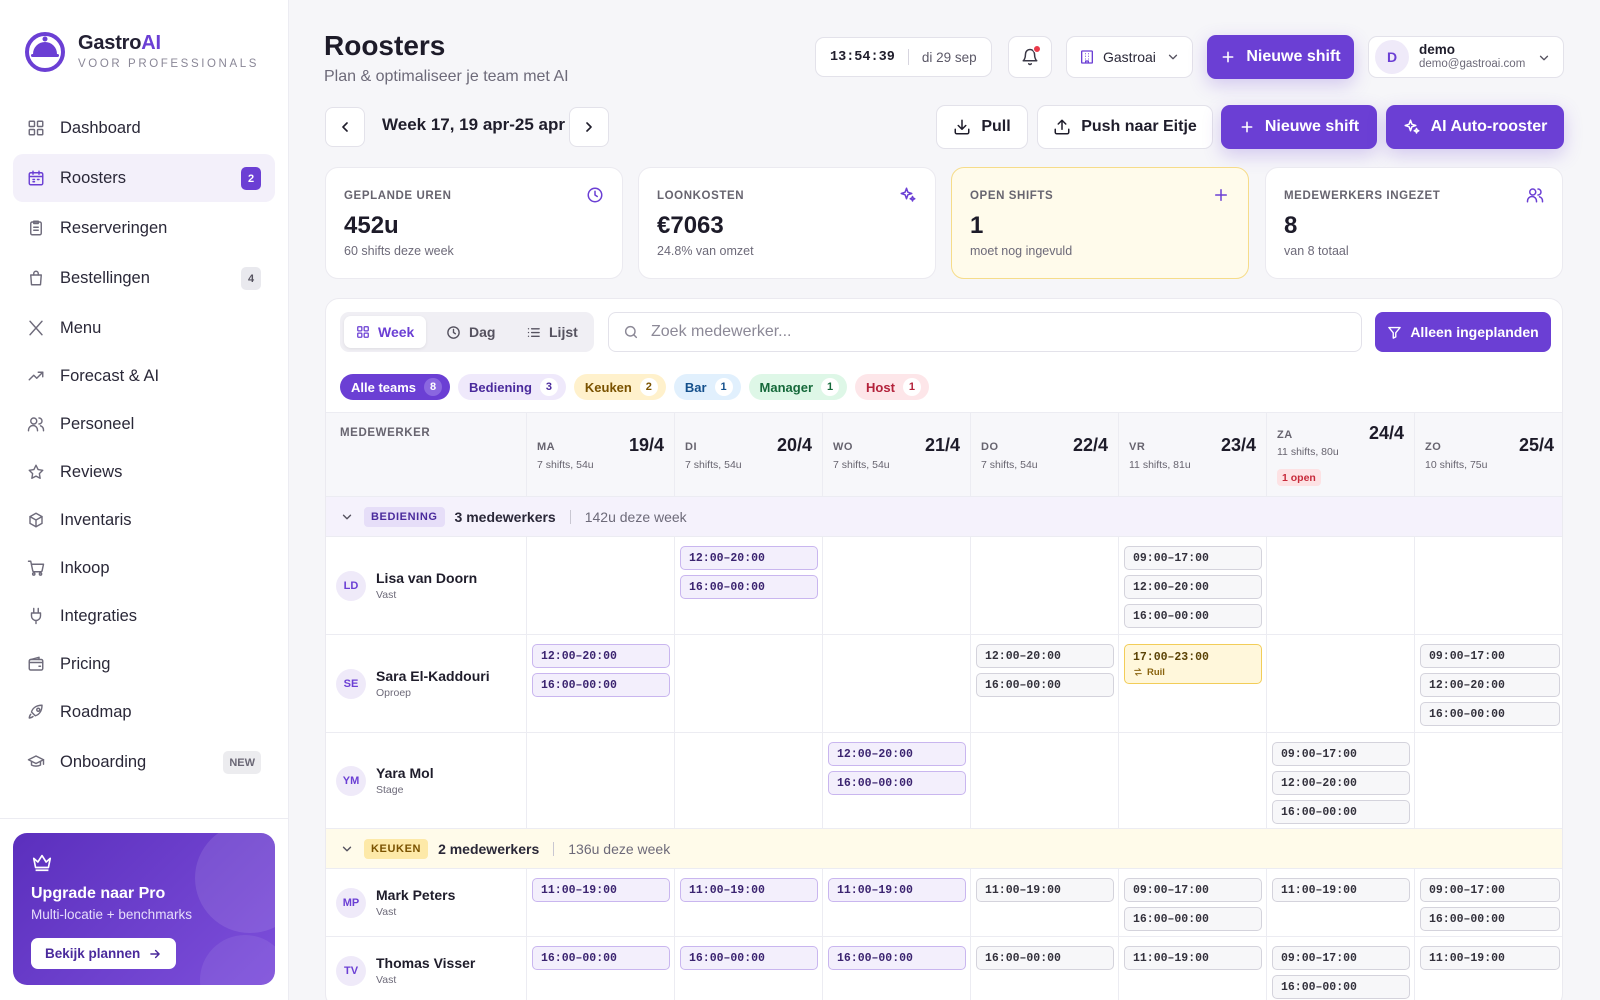  Describe the element at coordinates (1030, 57) in the screenshot. I see `notifications-button` at that location.